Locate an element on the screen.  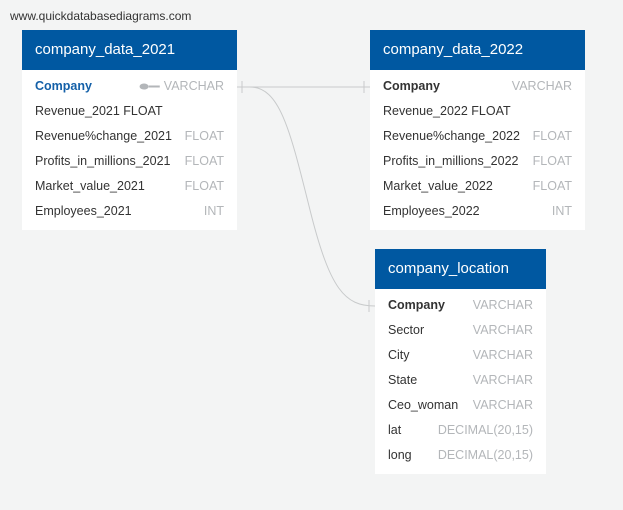
table-title: company_data_2021 is located at coordinates (129, 50).